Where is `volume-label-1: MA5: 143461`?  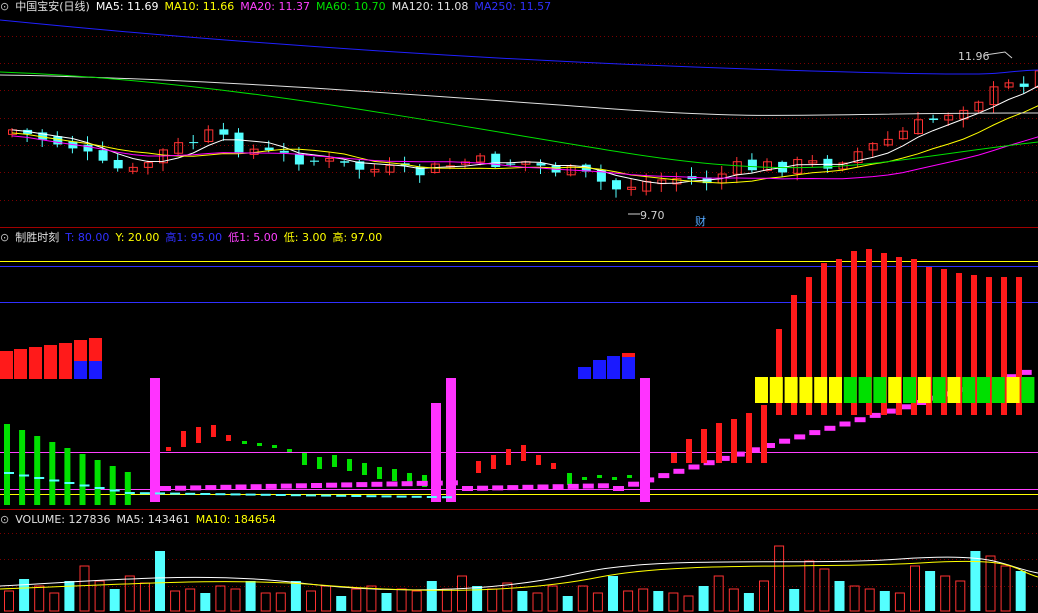 volume-label-1: MA5: 143461 is located at coordinates (153, 519).